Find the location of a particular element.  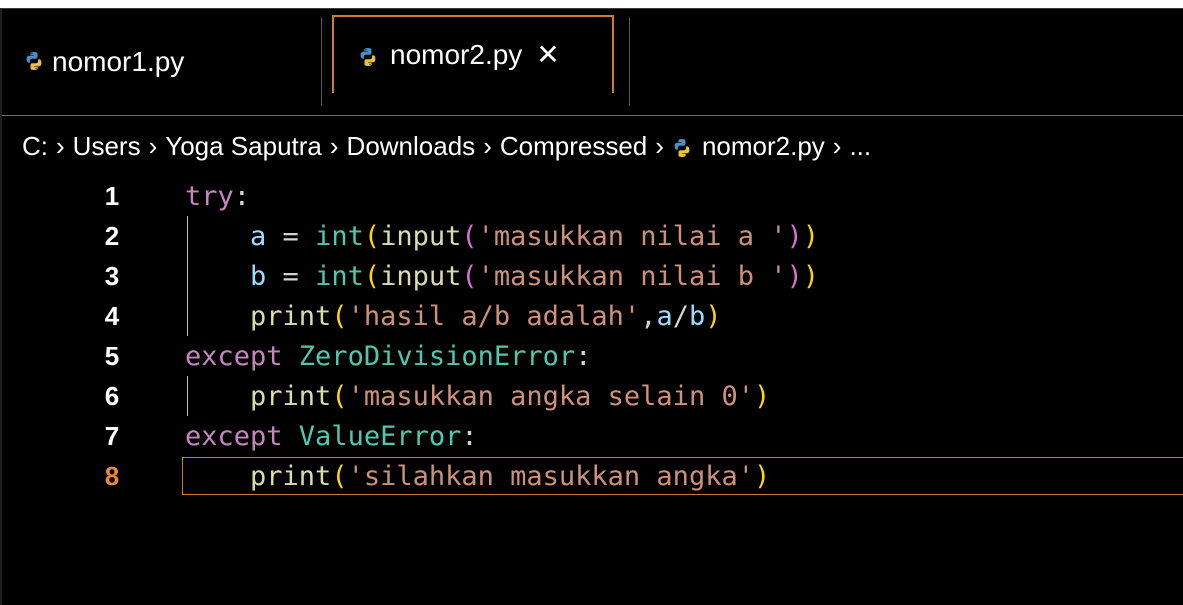

code-line: 3 b = int(input('masukkan nilai b ')) is located at coordinates (592, 276).